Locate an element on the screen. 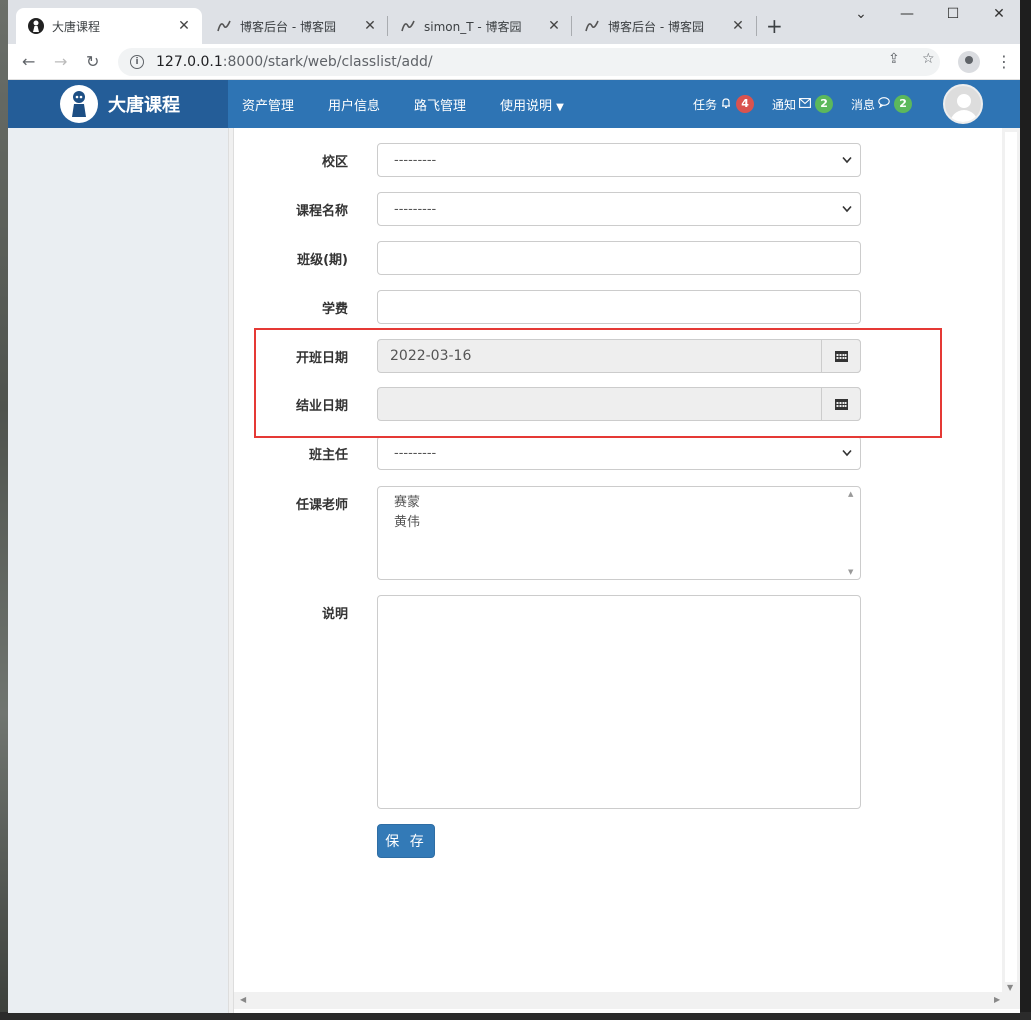 This screenshot has width=1031, height=1020. share-icon: ⇪ is located at coordinates (894, 59).